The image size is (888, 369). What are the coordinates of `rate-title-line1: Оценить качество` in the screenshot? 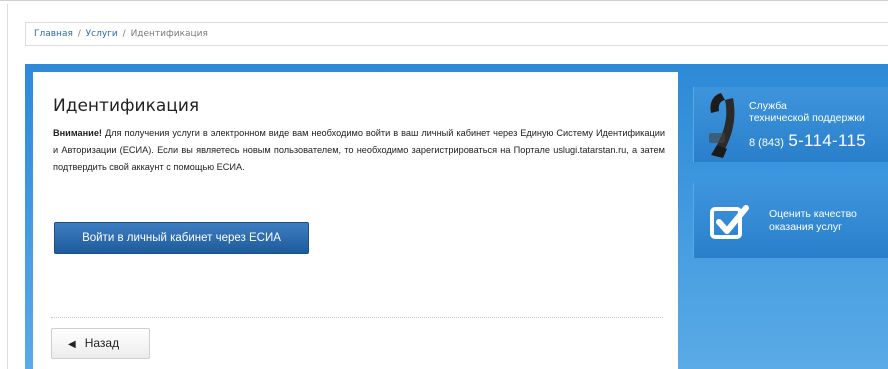 It's located at (813, 214).